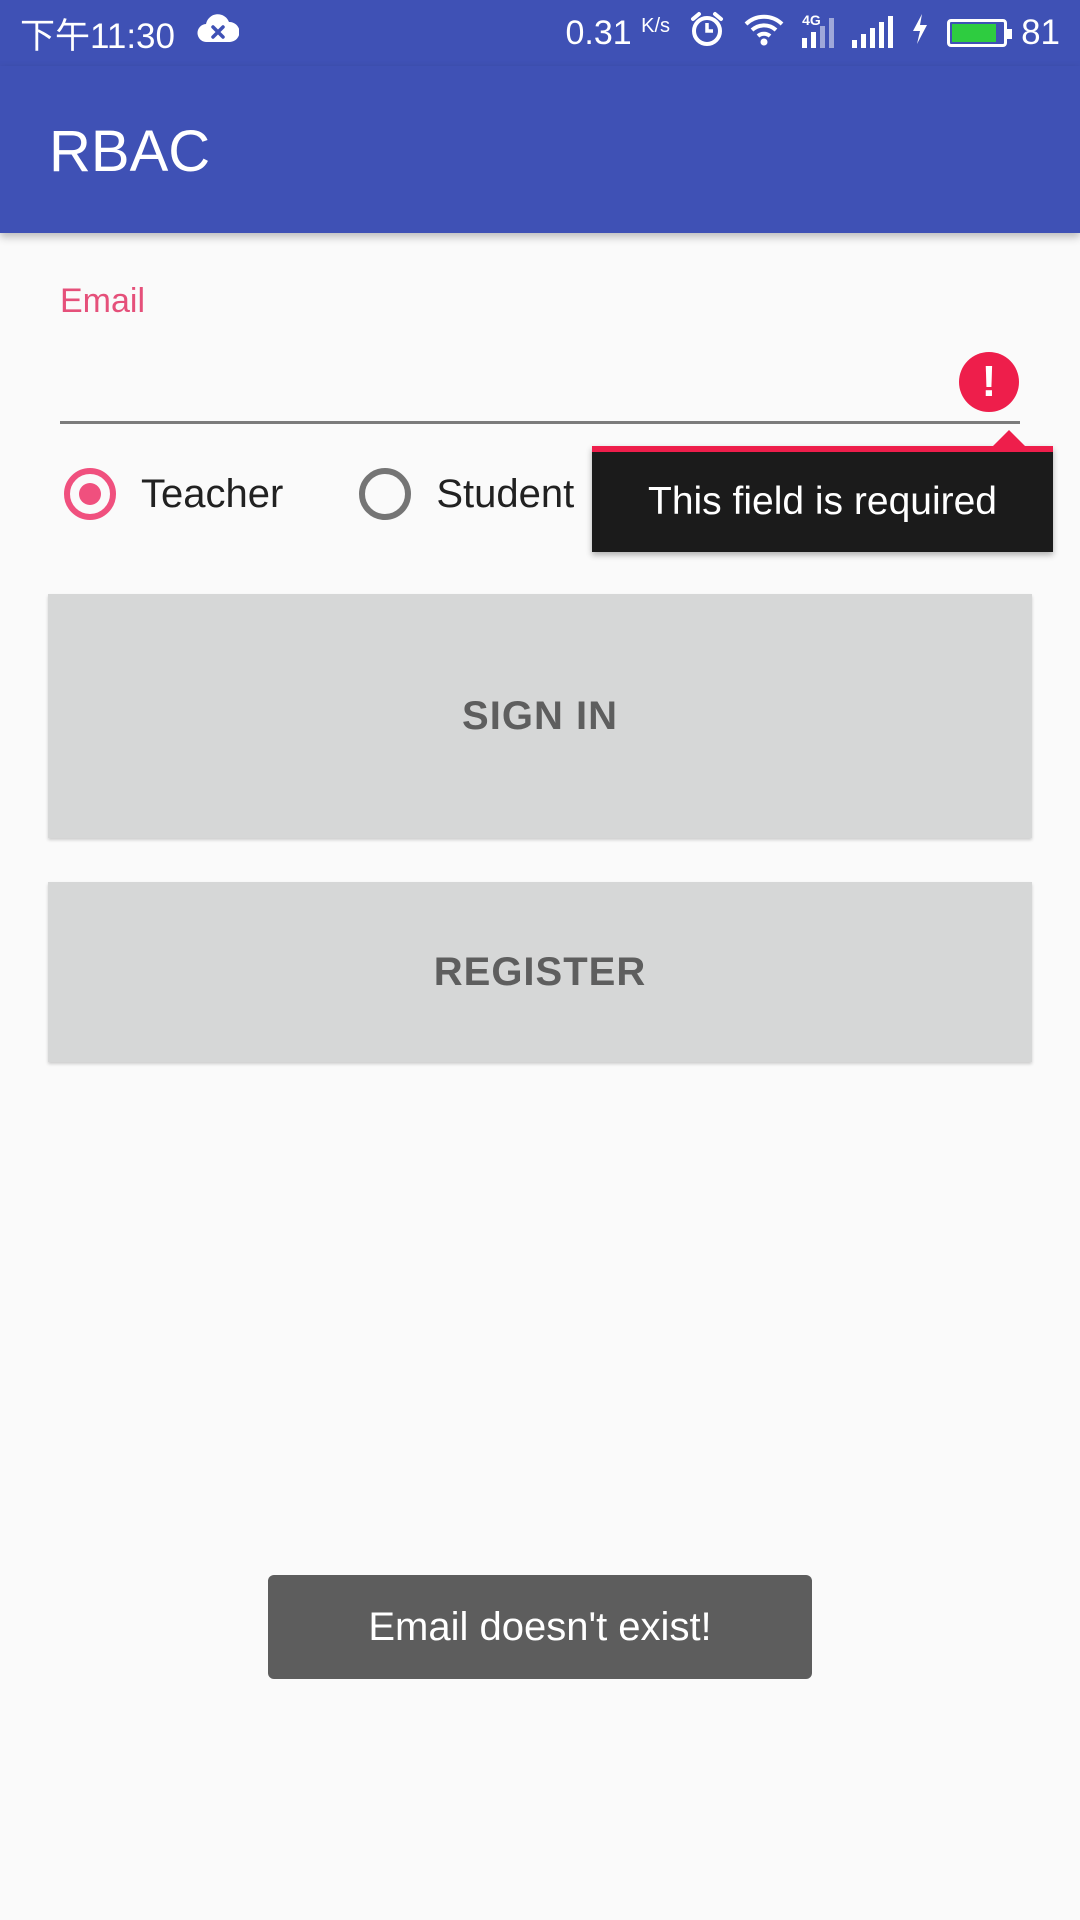  What do you see at coordinates (920, 33) in the screenshot?
I see `charging-icon` at bounding box center [920, 33].